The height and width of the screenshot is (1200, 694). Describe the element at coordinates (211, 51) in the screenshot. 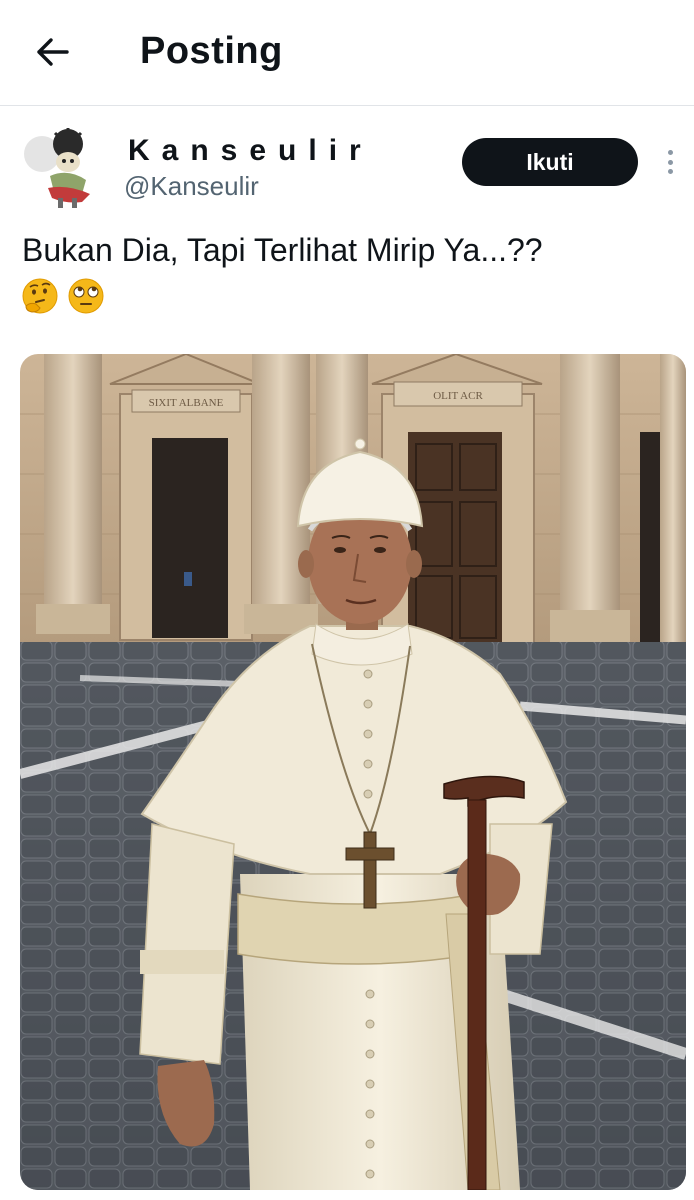

I see `page-title: Posting` at that location.